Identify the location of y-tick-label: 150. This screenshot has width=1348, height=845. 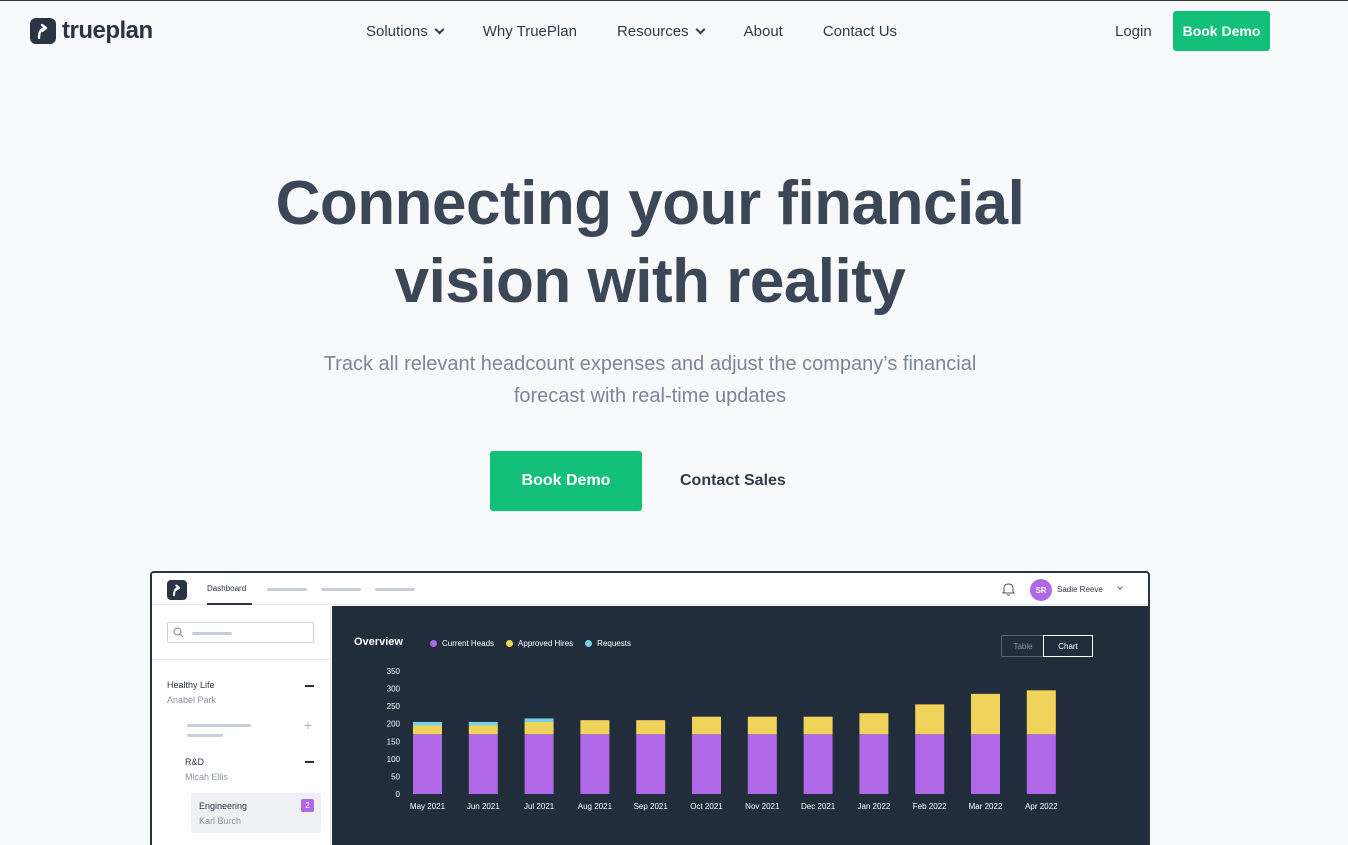
(394, 741).